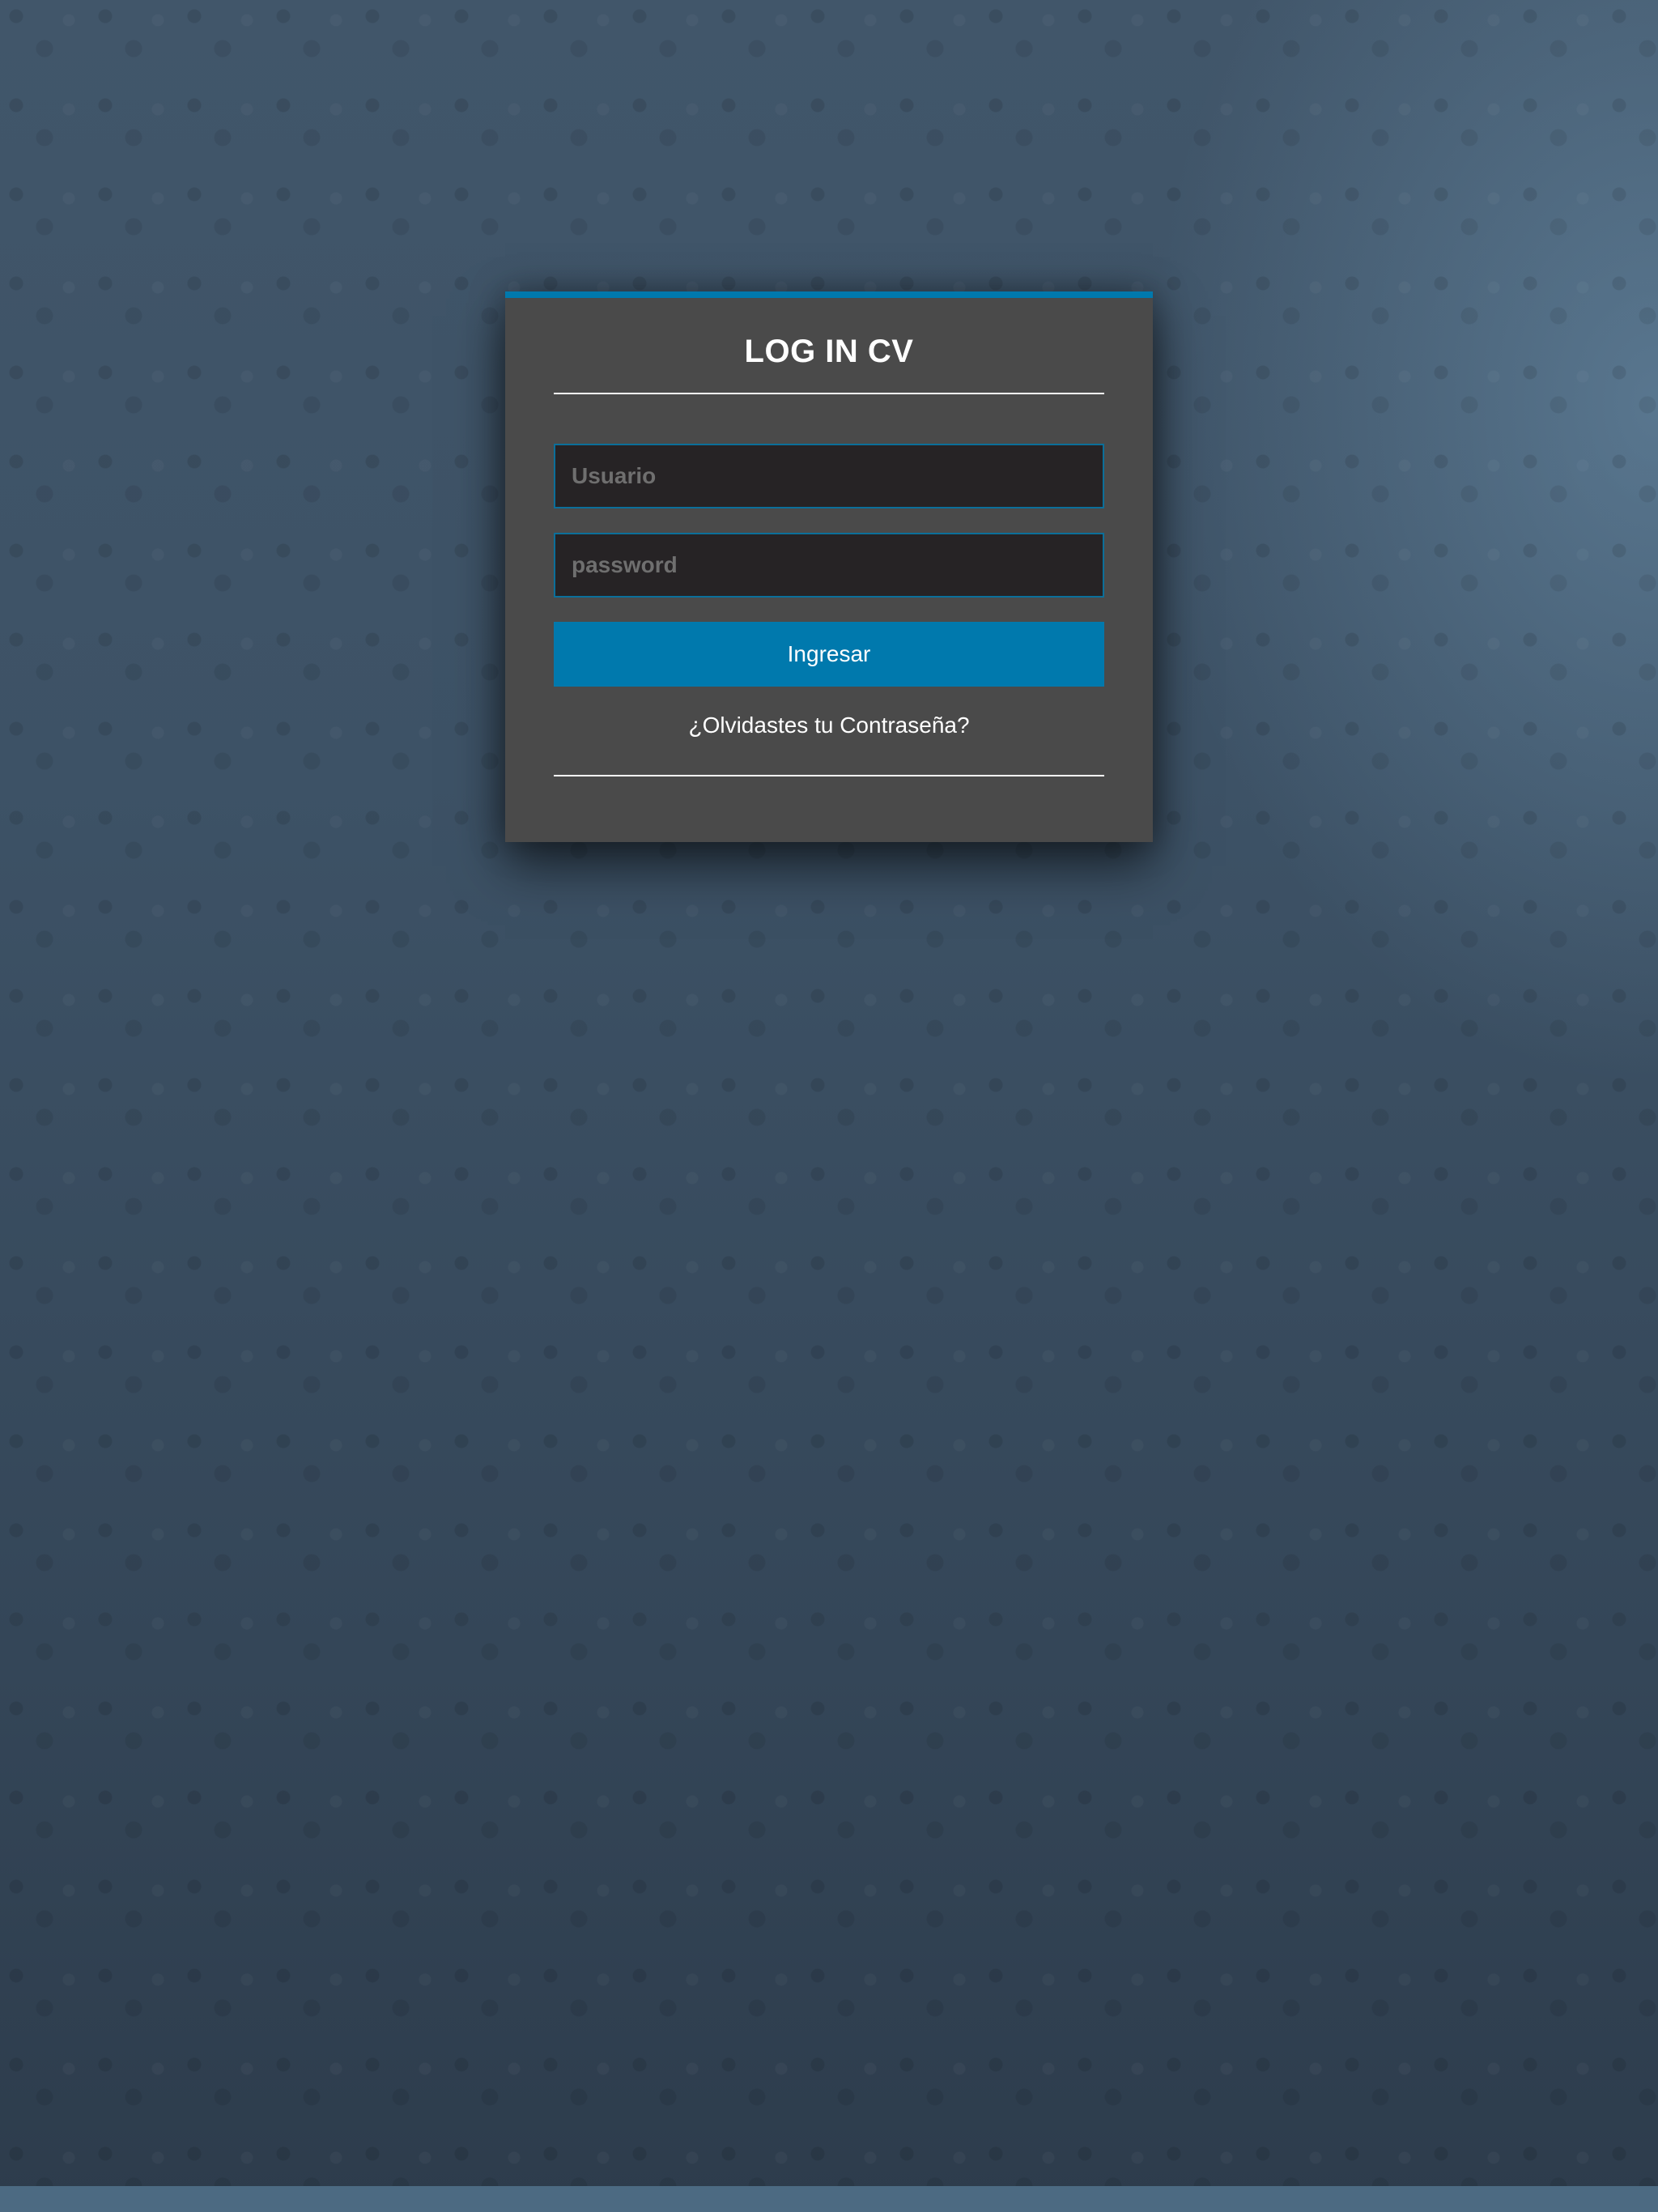 The width and height of the screenshot is (1658, 2212). Describe the element at coordinates (829, 476) in the screenshot. I see `username-input` at that location.